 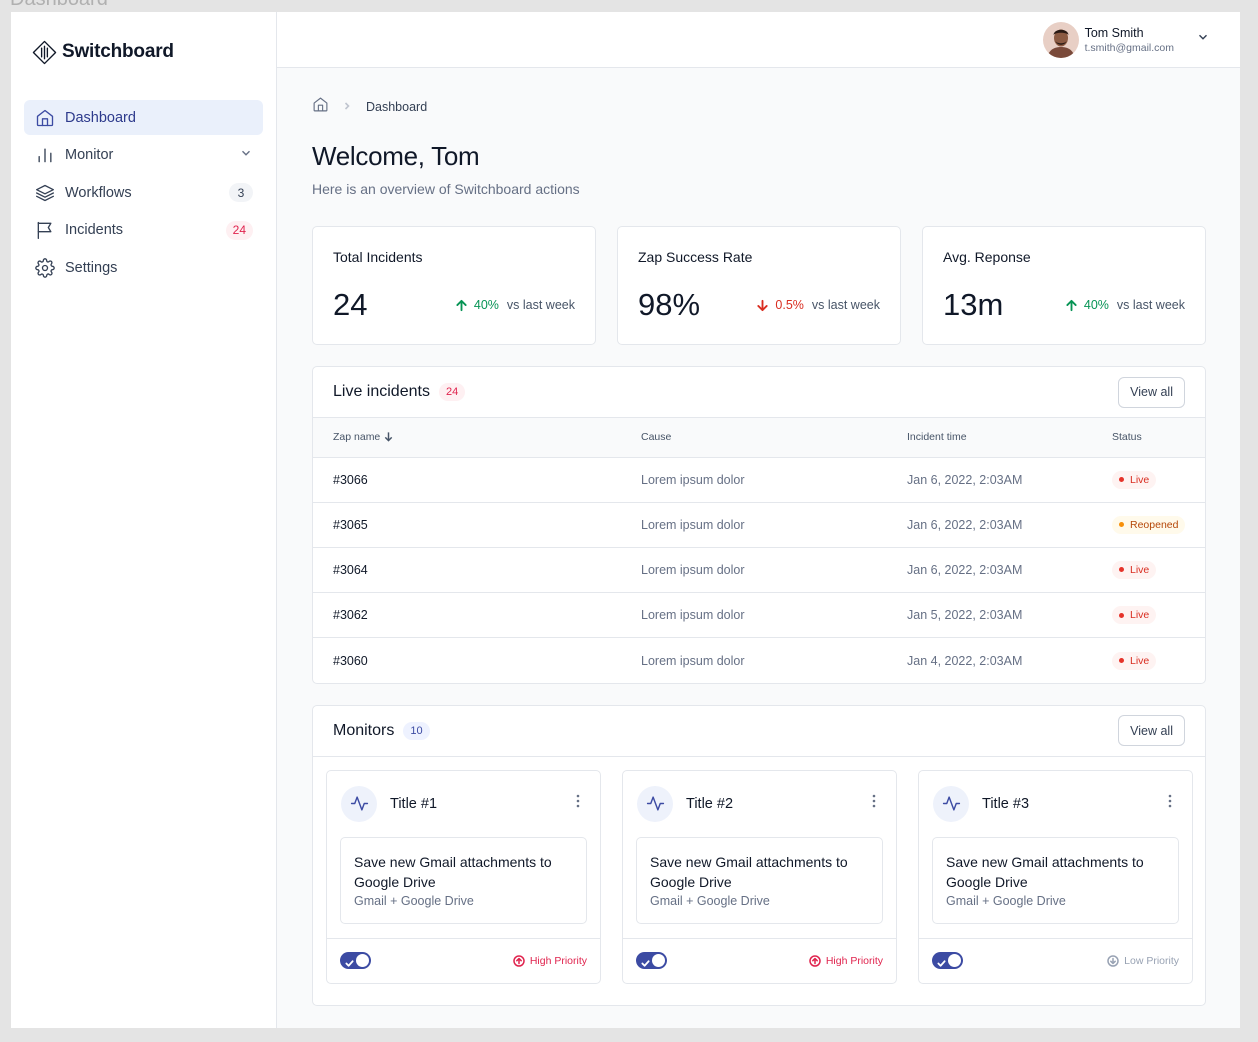 What do you see at coordinates (59, 5) in the screenshot?
I see `canvas-title: Dashboard` at bounding box center [59, 5].